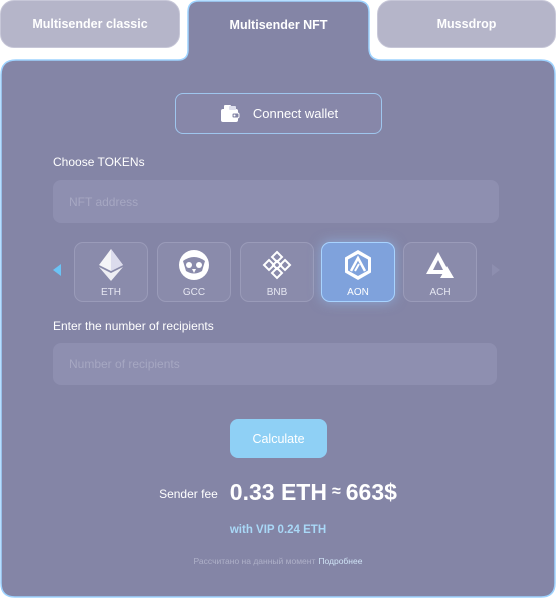 This screenshot has height=598, width=556. I want to click on connect-wallet-label: Connect wallet, so click(295, 113).